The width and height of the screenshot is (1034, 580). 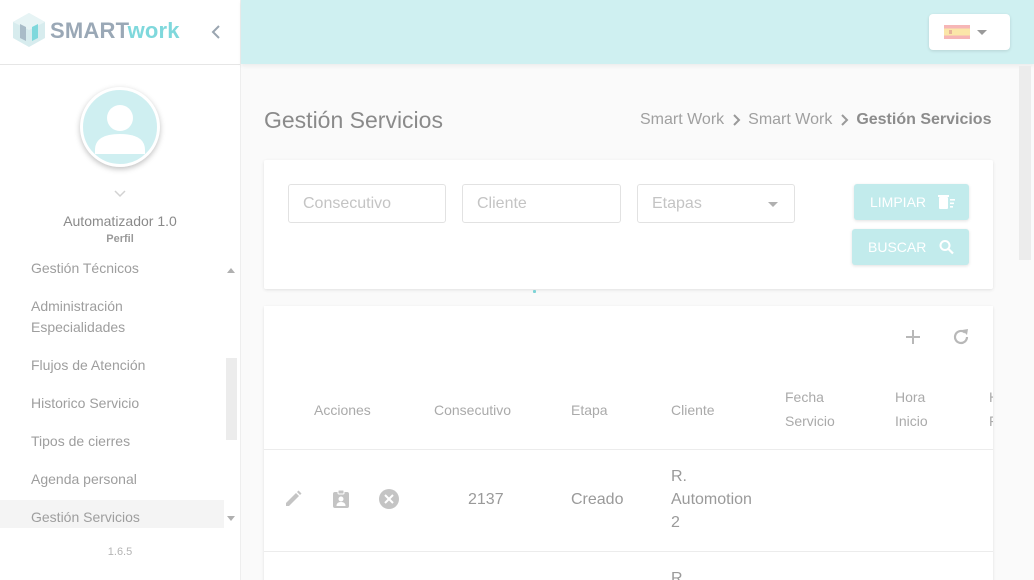 I want to click on breadcrumb-current: Gestión Servicios, so click(x=924, y=119).